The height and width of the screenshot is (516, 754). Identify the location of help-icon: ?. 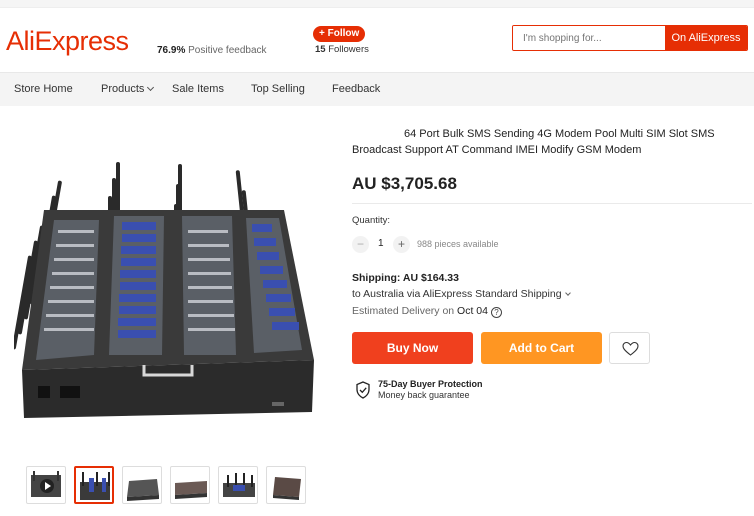
(496, 312).